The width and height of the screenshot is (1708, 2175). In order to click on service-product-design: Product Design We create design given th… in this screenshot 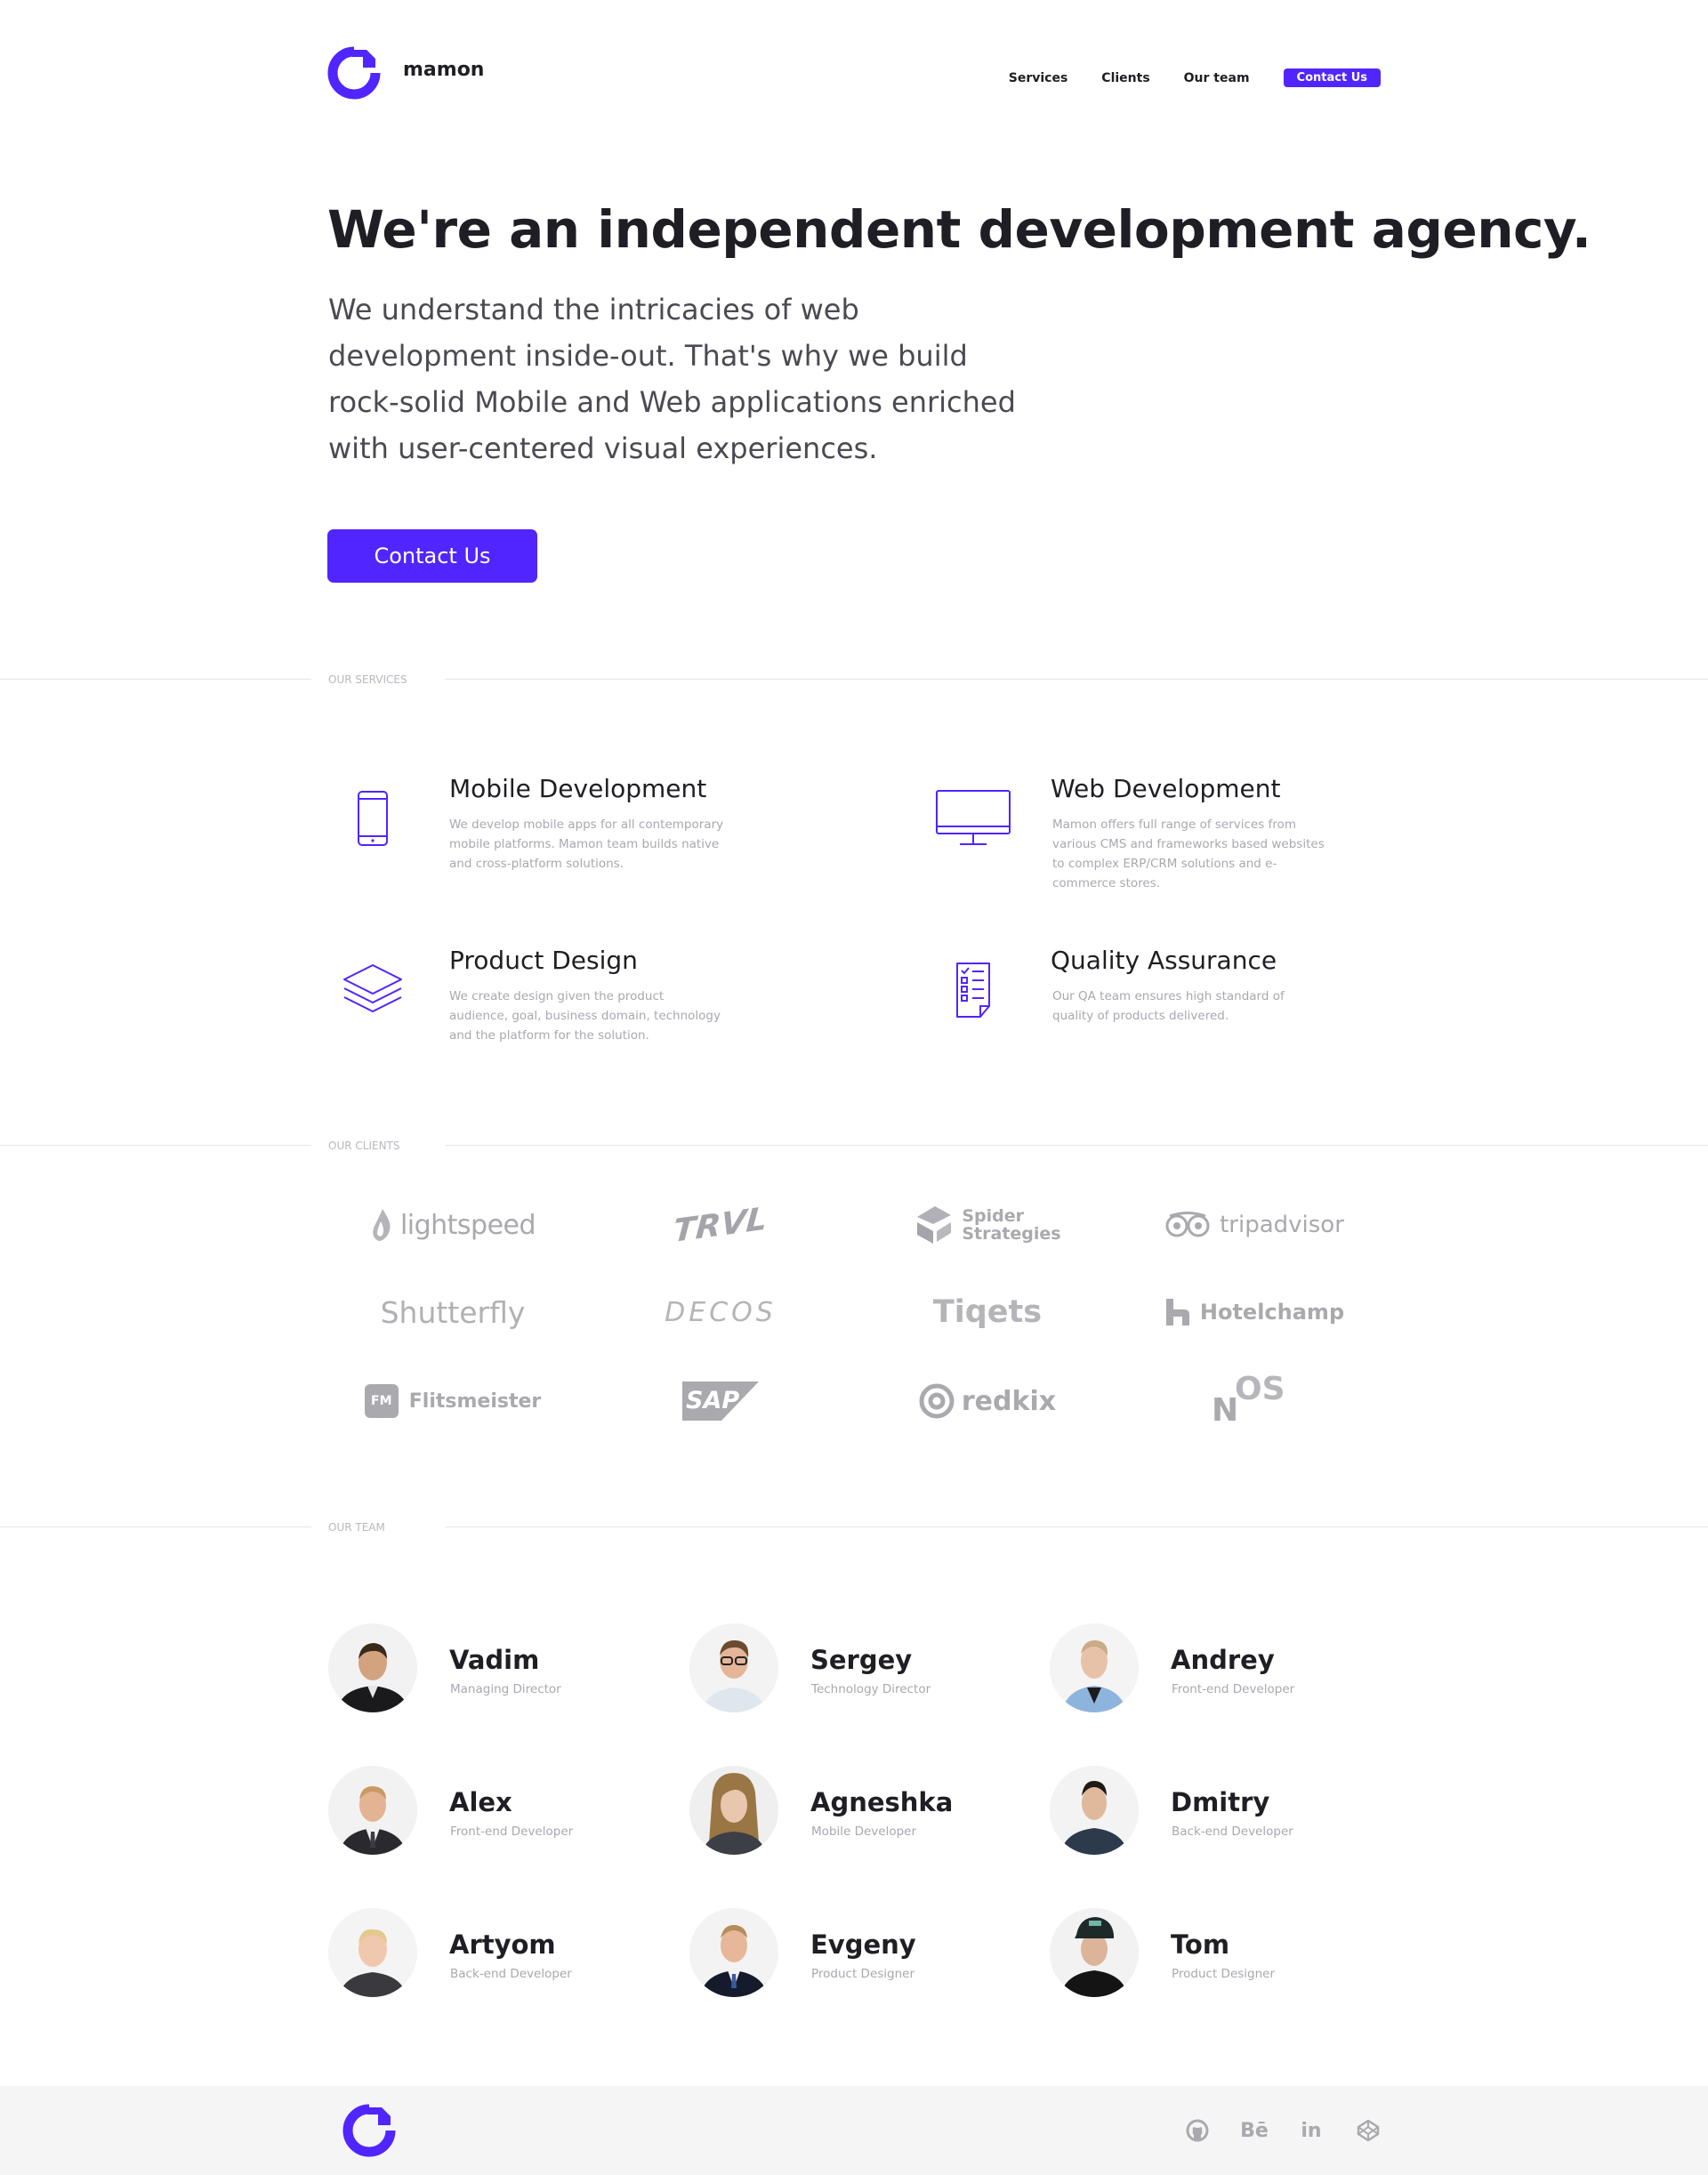, I will do `click(595, 1008)`.